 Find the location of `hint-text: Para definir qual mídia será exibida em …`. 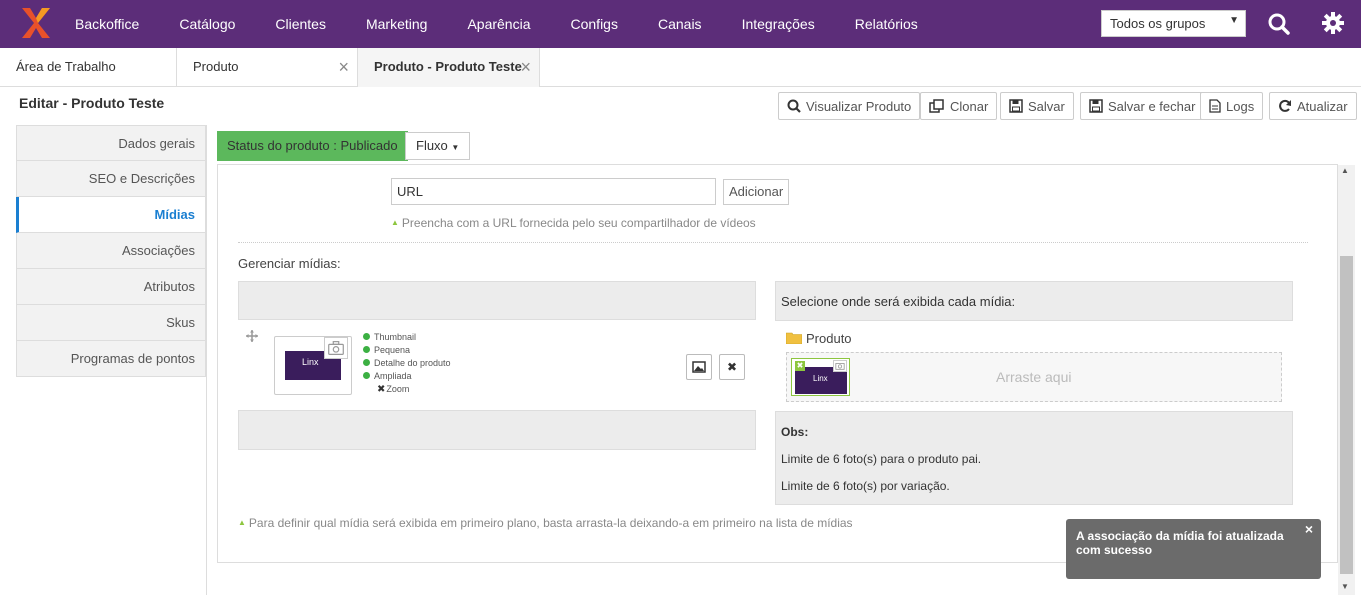

hint-text: Para definir qual mídia será exibida em … is located at coordinates (550, 523).